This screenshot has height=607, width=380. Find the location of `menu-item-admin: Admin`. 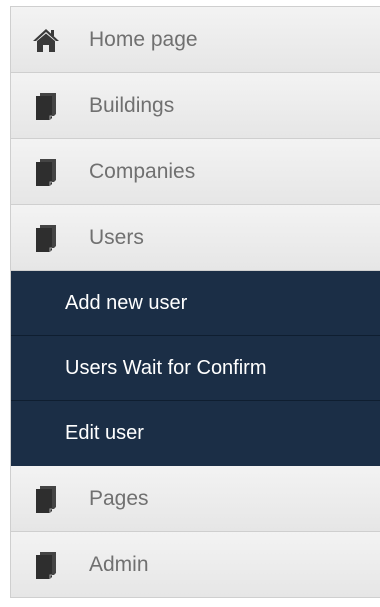

menu-item-admin: Admin is located at coordinates (195, 565).